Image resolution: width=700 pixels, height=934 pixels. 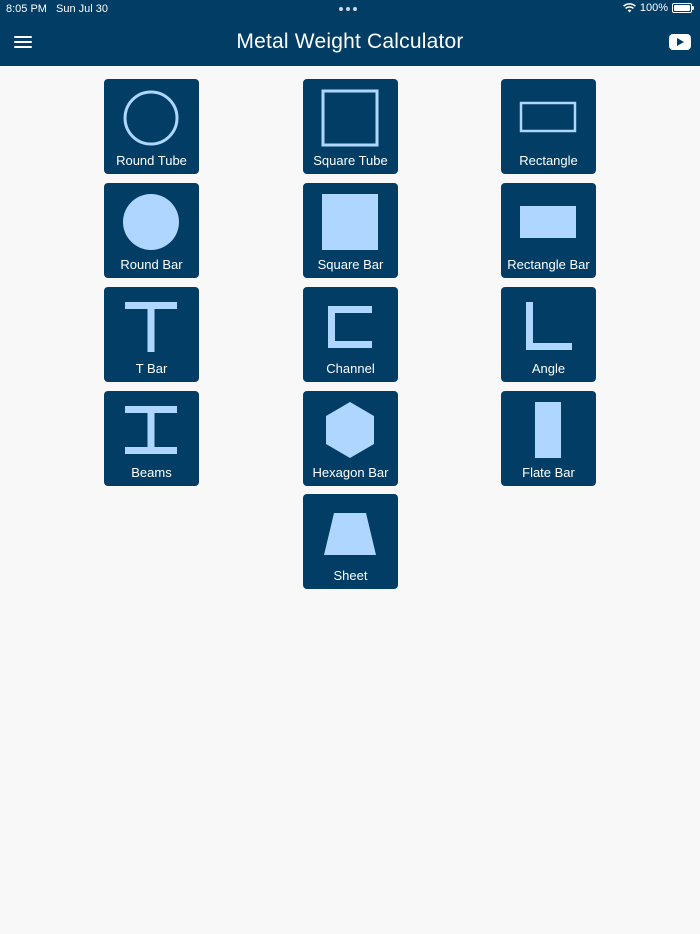 I want to click on tile-label: T Bar, so click(x=151, y=368).